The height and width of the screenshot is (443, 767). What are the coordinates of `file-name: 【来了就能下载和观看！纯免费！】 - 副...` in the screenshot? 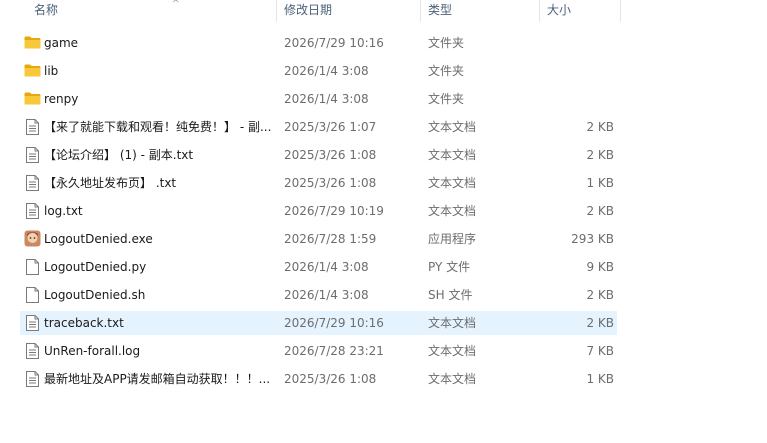 It's located at (158, 127).